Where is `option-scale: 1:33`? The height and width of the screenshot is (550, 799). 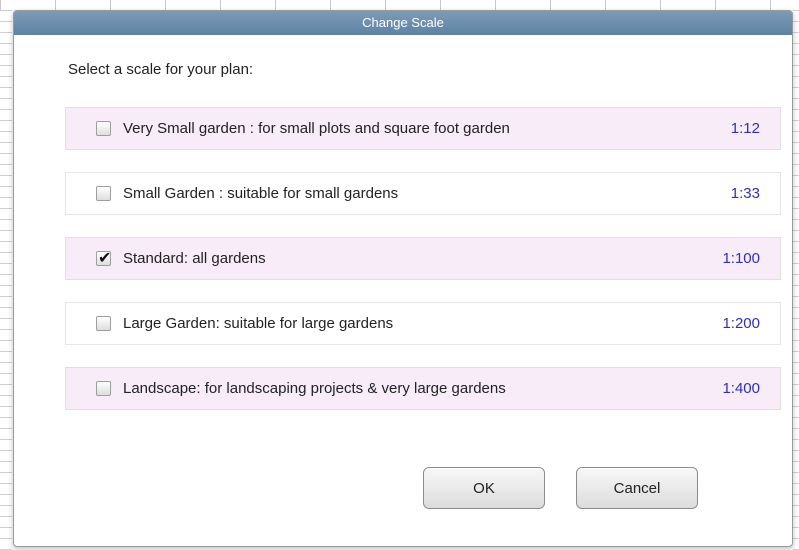 option-scale: 1:33 is located at coordinates (745, 193).